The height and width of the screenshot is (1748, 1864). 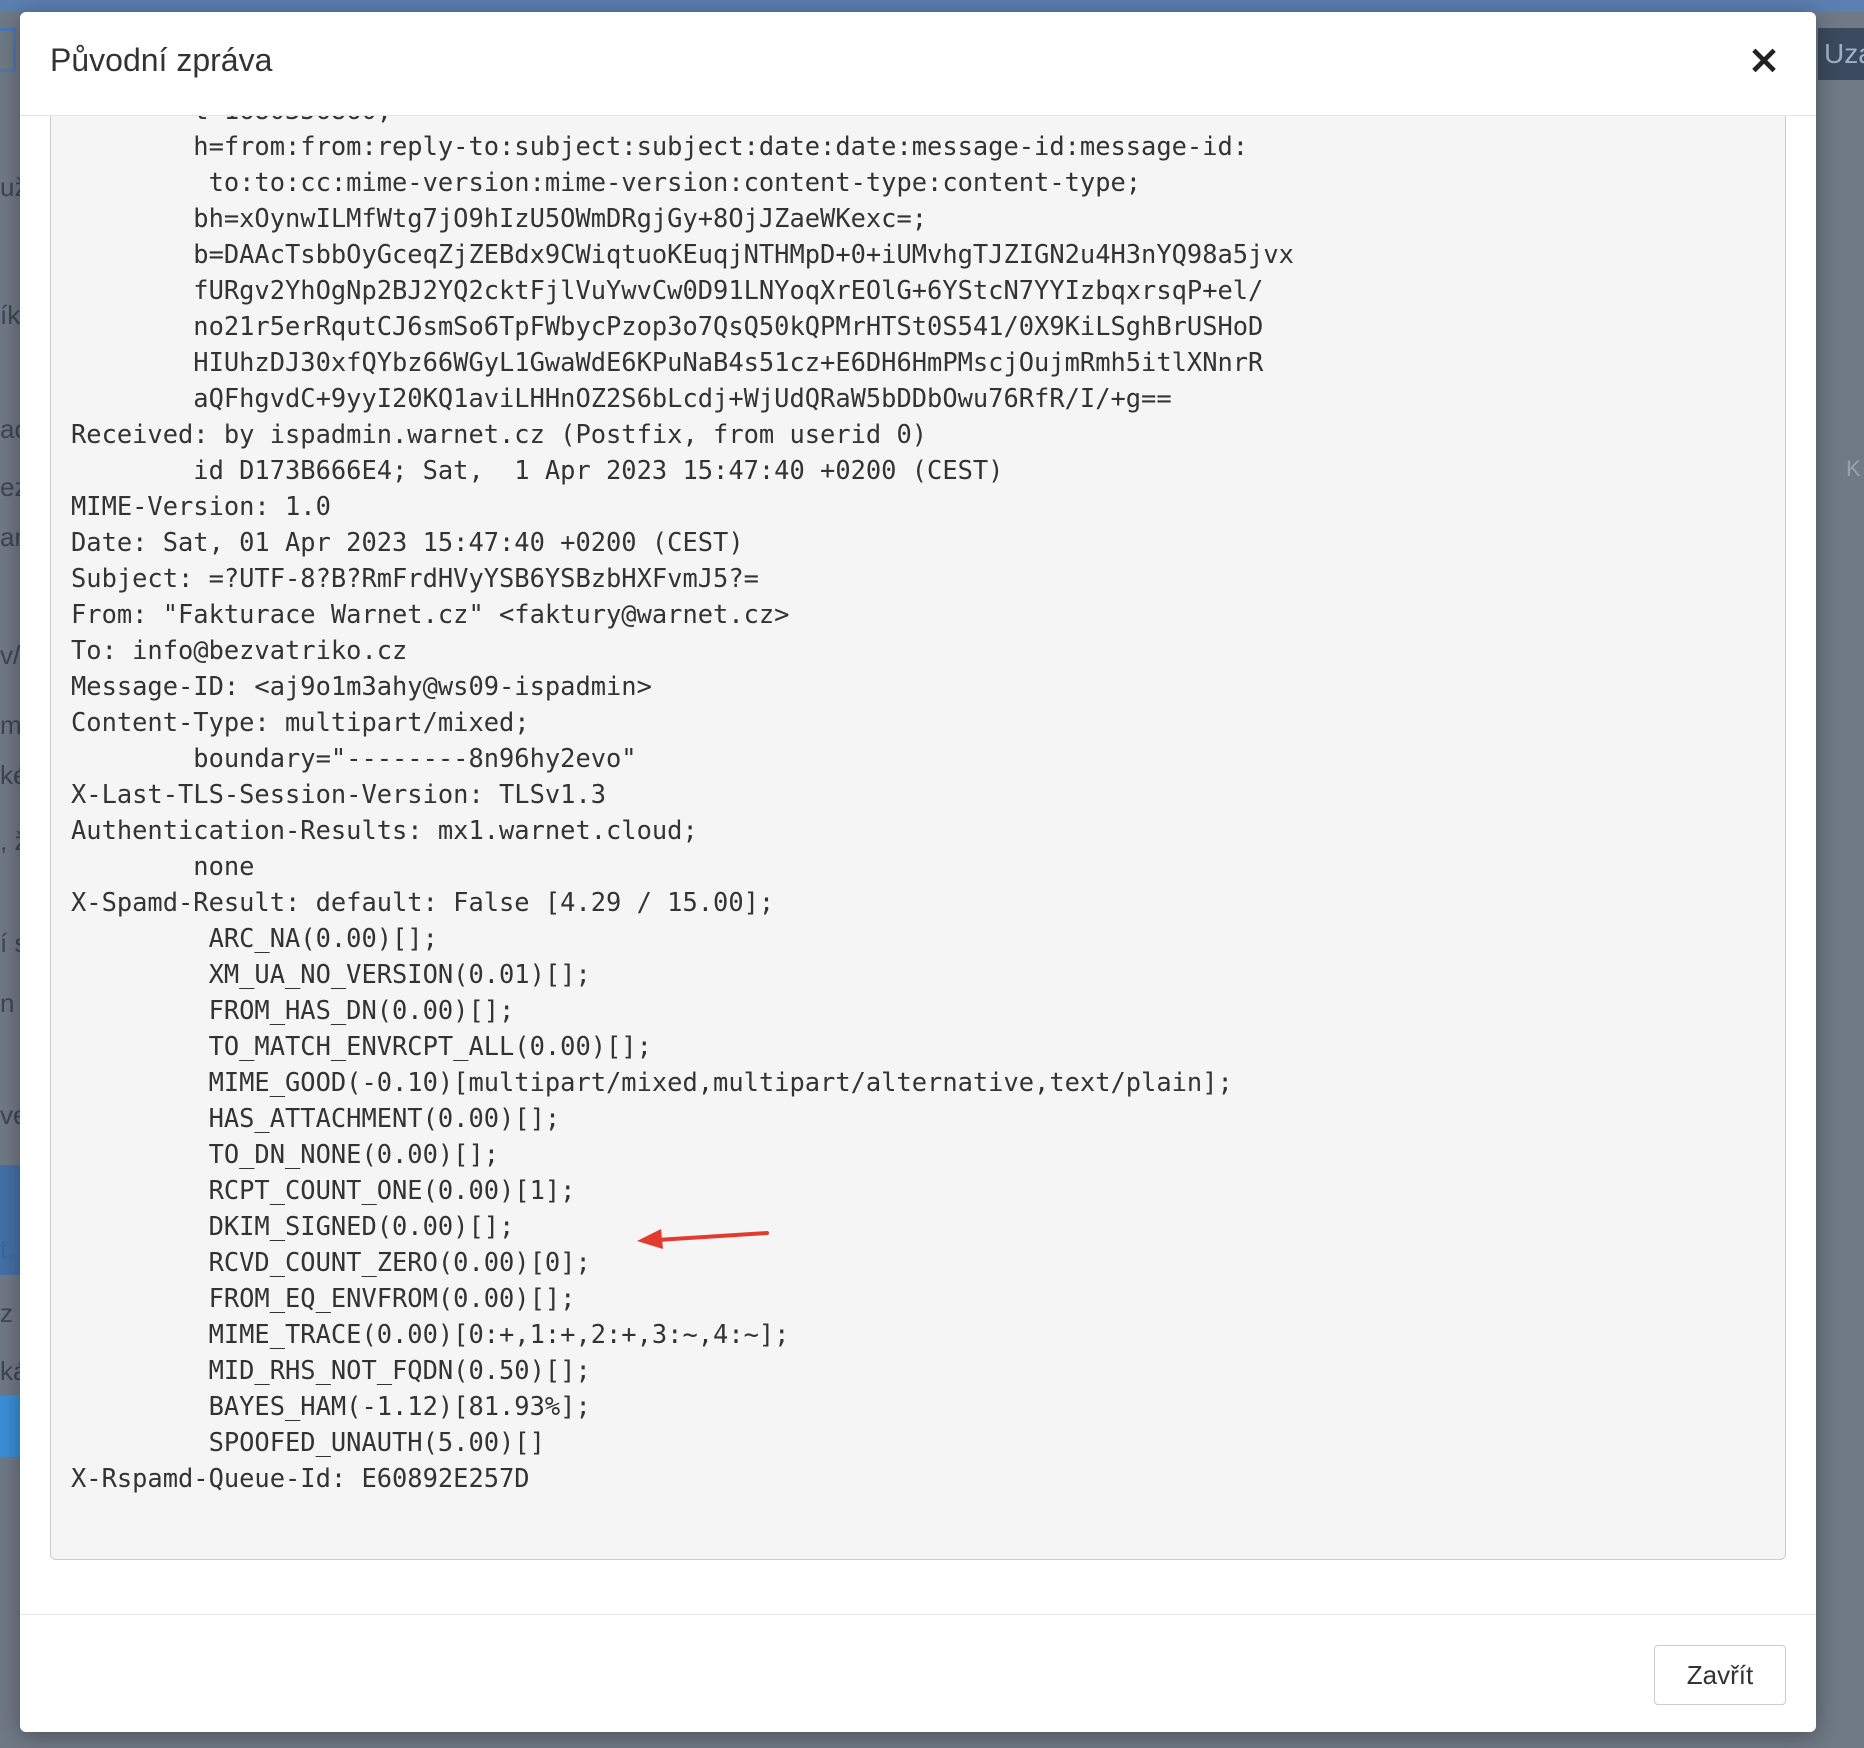 I want to click on background-text-fragment: už, so click(x=10, y=187).